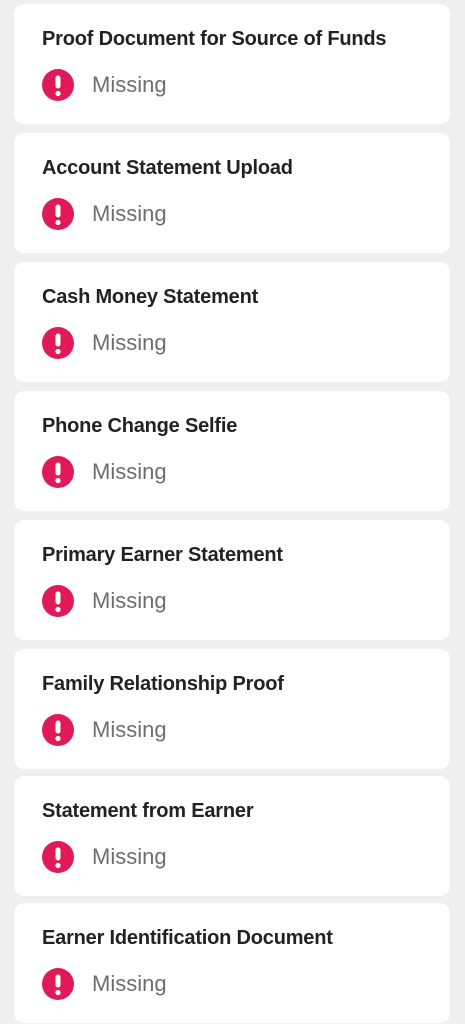 The width and height of the screenshot is (465, 1024). What do you see at coordinates (232, 836) in the screenshot?
I see `document-card: Statement from Earner Missing` at bounding box center [232, 836].